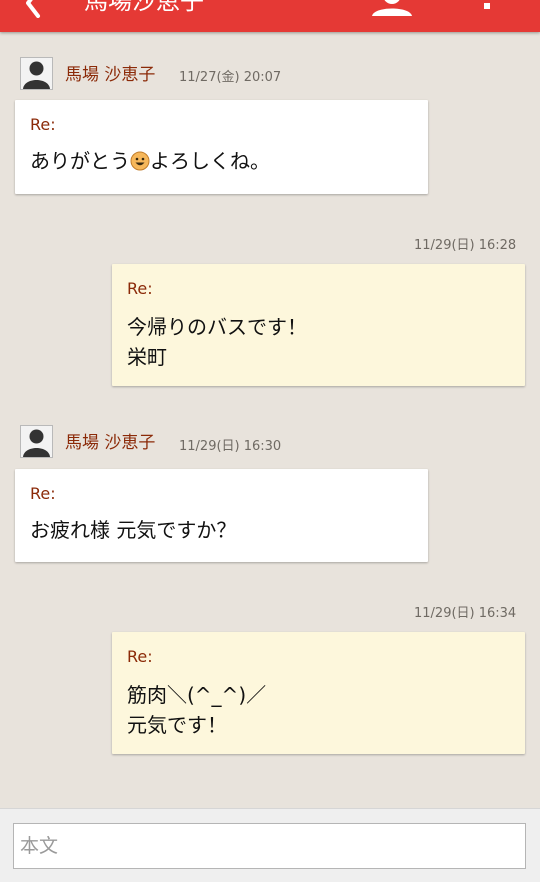  I want to click on message-line: お疲れ様 元気ですか？, so click(133, 530).